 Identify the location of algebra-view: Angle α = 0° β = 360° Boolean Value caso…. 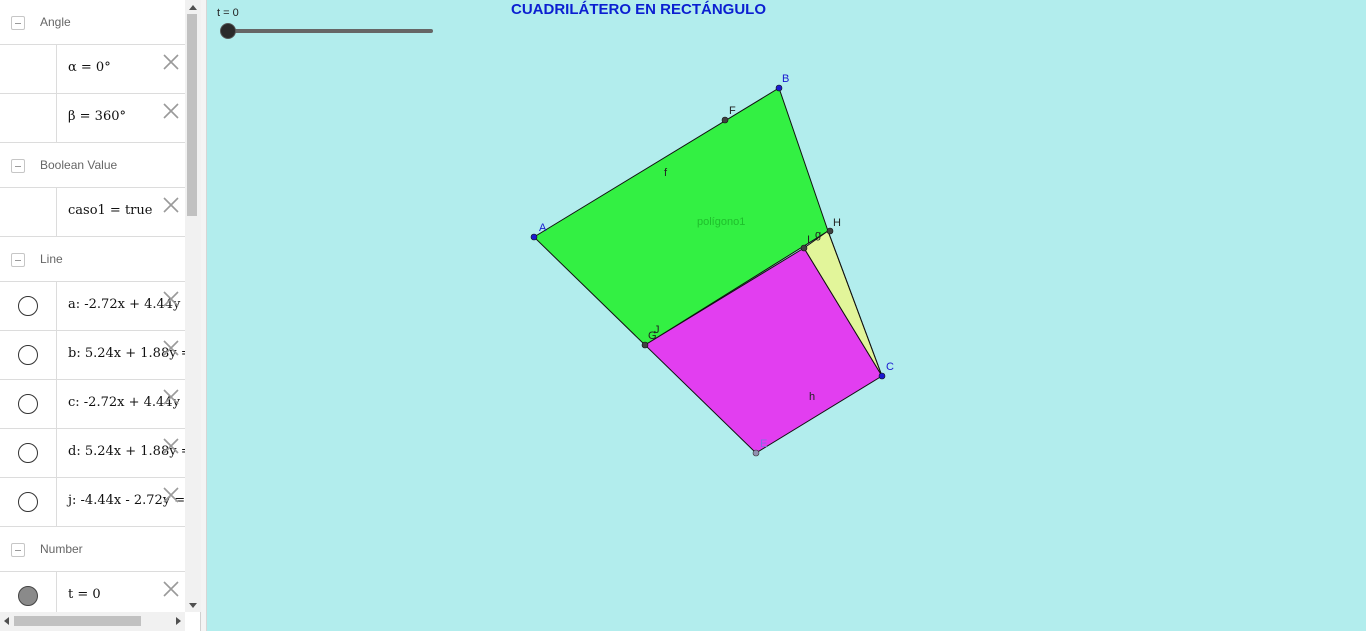
(100, 315).